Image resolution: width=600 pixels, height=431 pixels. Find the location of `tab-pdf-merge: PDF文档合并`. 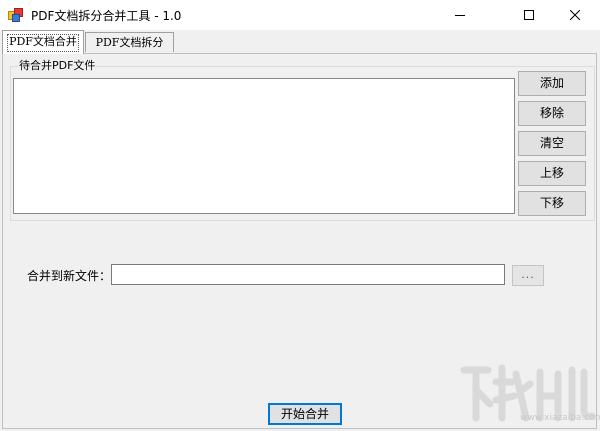

tab-pdf-merge: PDF文档合并 is located at coordinates (43, 42).